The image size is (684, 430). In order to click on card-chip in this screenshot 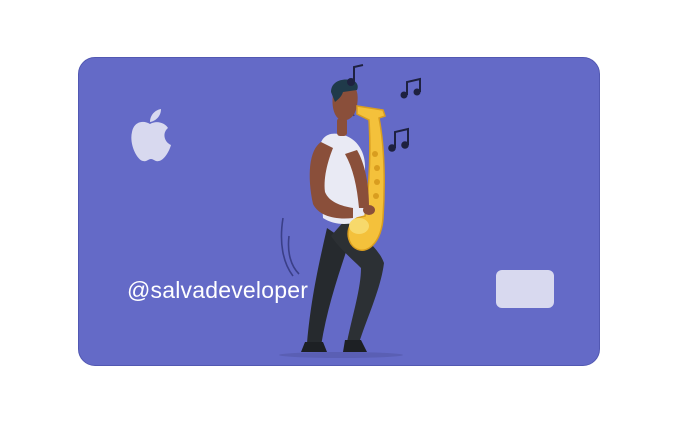, I will do `click(525, 289)`.